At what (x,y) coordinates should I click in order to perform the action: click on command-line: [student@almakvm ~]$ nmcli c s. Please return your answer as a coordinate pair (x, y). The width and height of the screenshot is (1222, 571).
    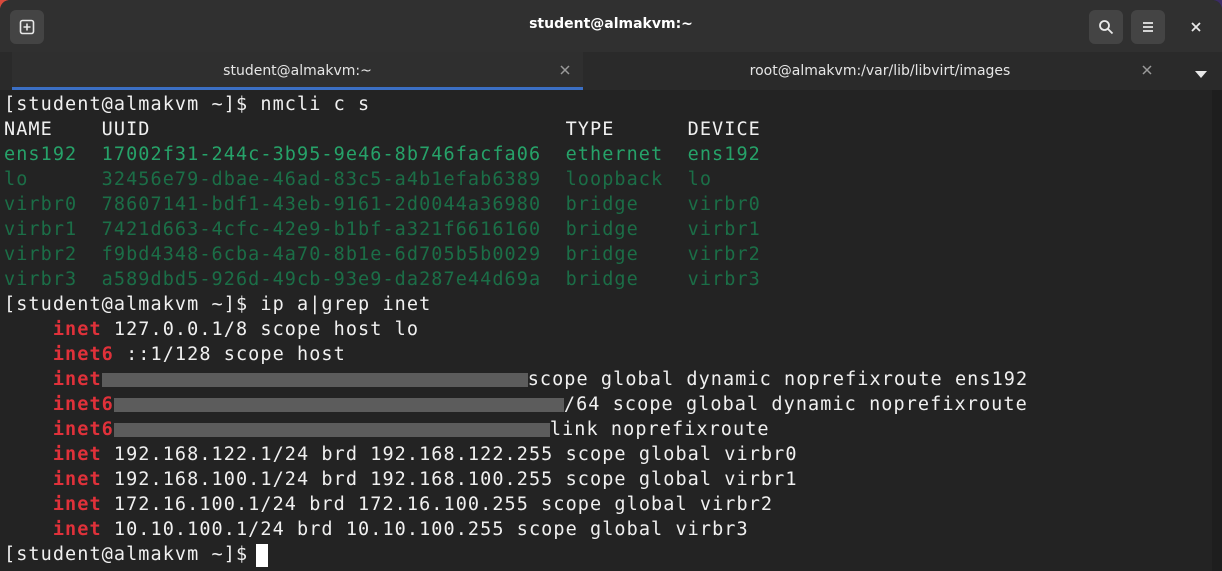
    Looking at the image, I should click on (187, 104).